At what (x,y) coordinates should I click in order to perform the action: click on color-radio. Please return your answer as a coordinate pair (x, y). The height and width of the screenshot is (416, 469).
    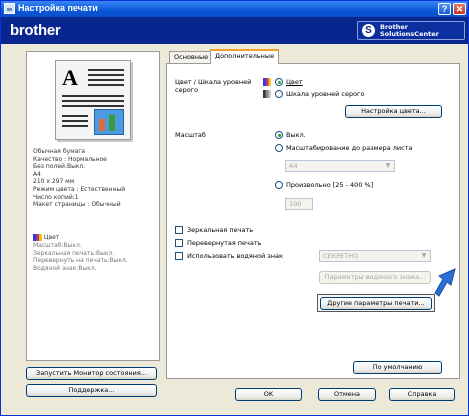
    Looking at the image, I should click on (279, 82).